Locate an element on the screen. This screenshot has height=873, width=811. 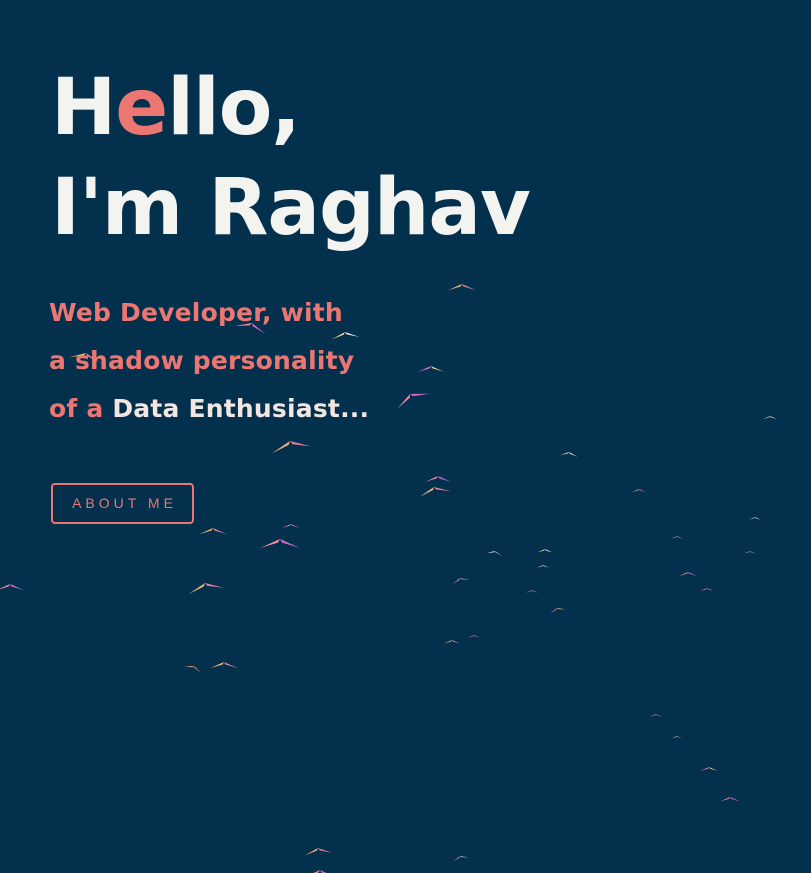
subtitle-line-2: a shadow personality is located at coordinates (202, 360).